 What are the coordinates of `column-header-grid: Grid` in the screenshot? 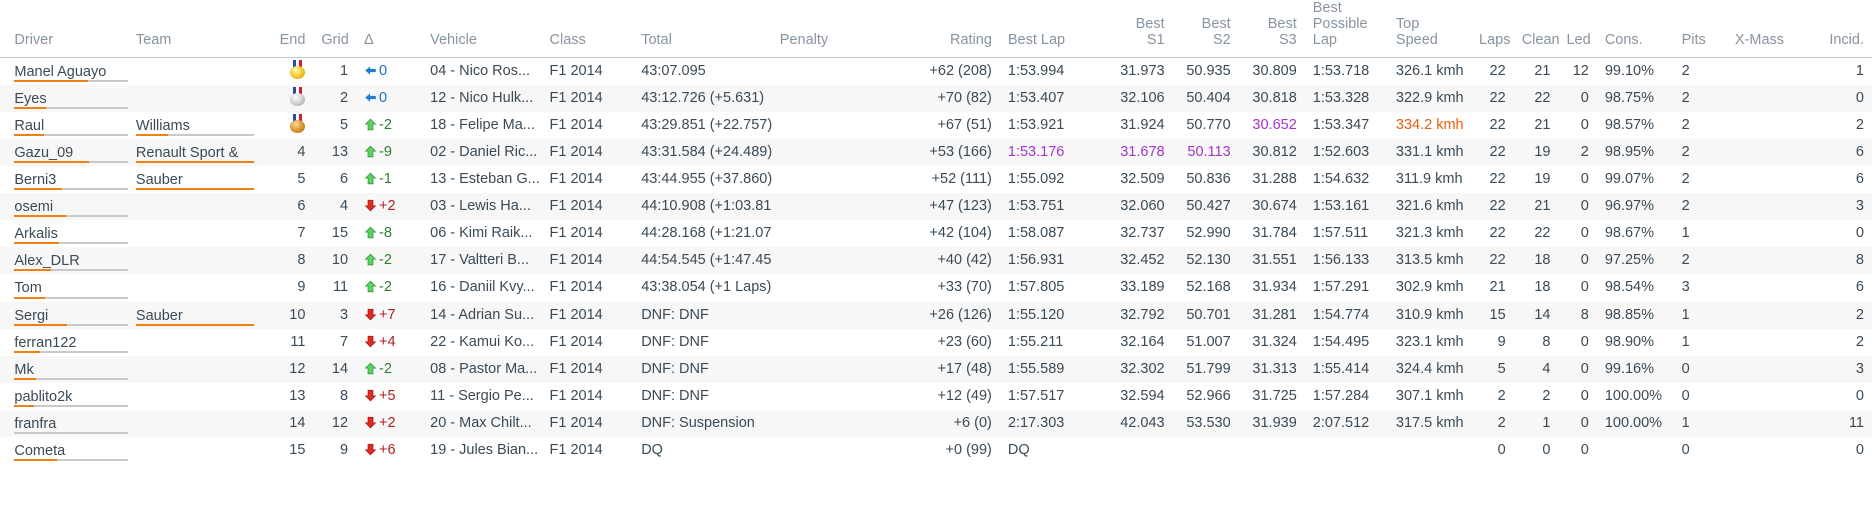 It's located at (335, 29).